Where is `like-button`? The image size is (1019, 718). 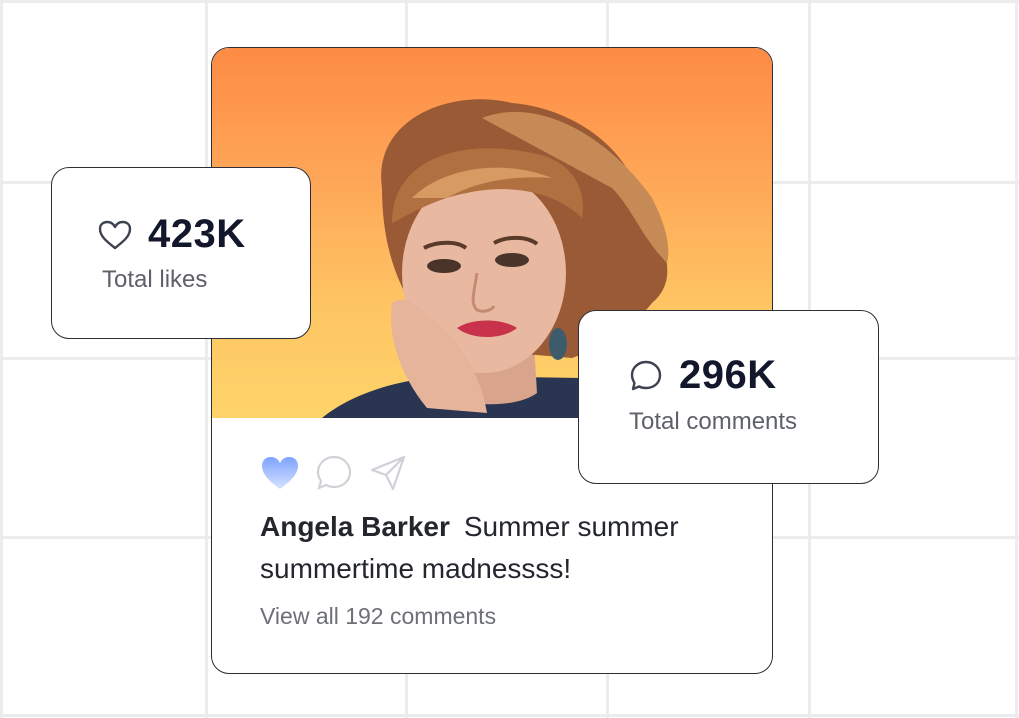
like-button is located at coordinates (280, 473).